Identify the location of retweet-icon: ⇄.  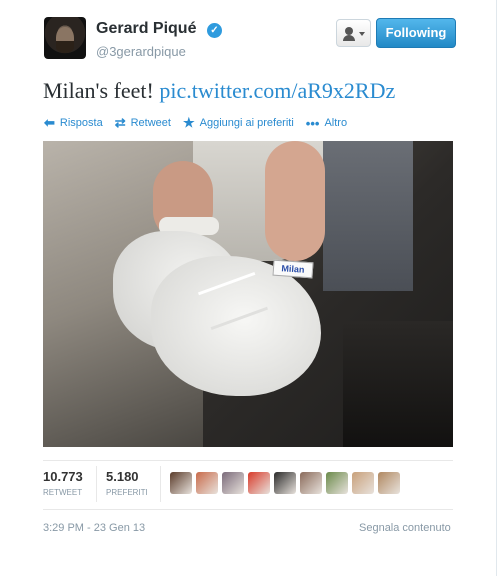
(120, 122).